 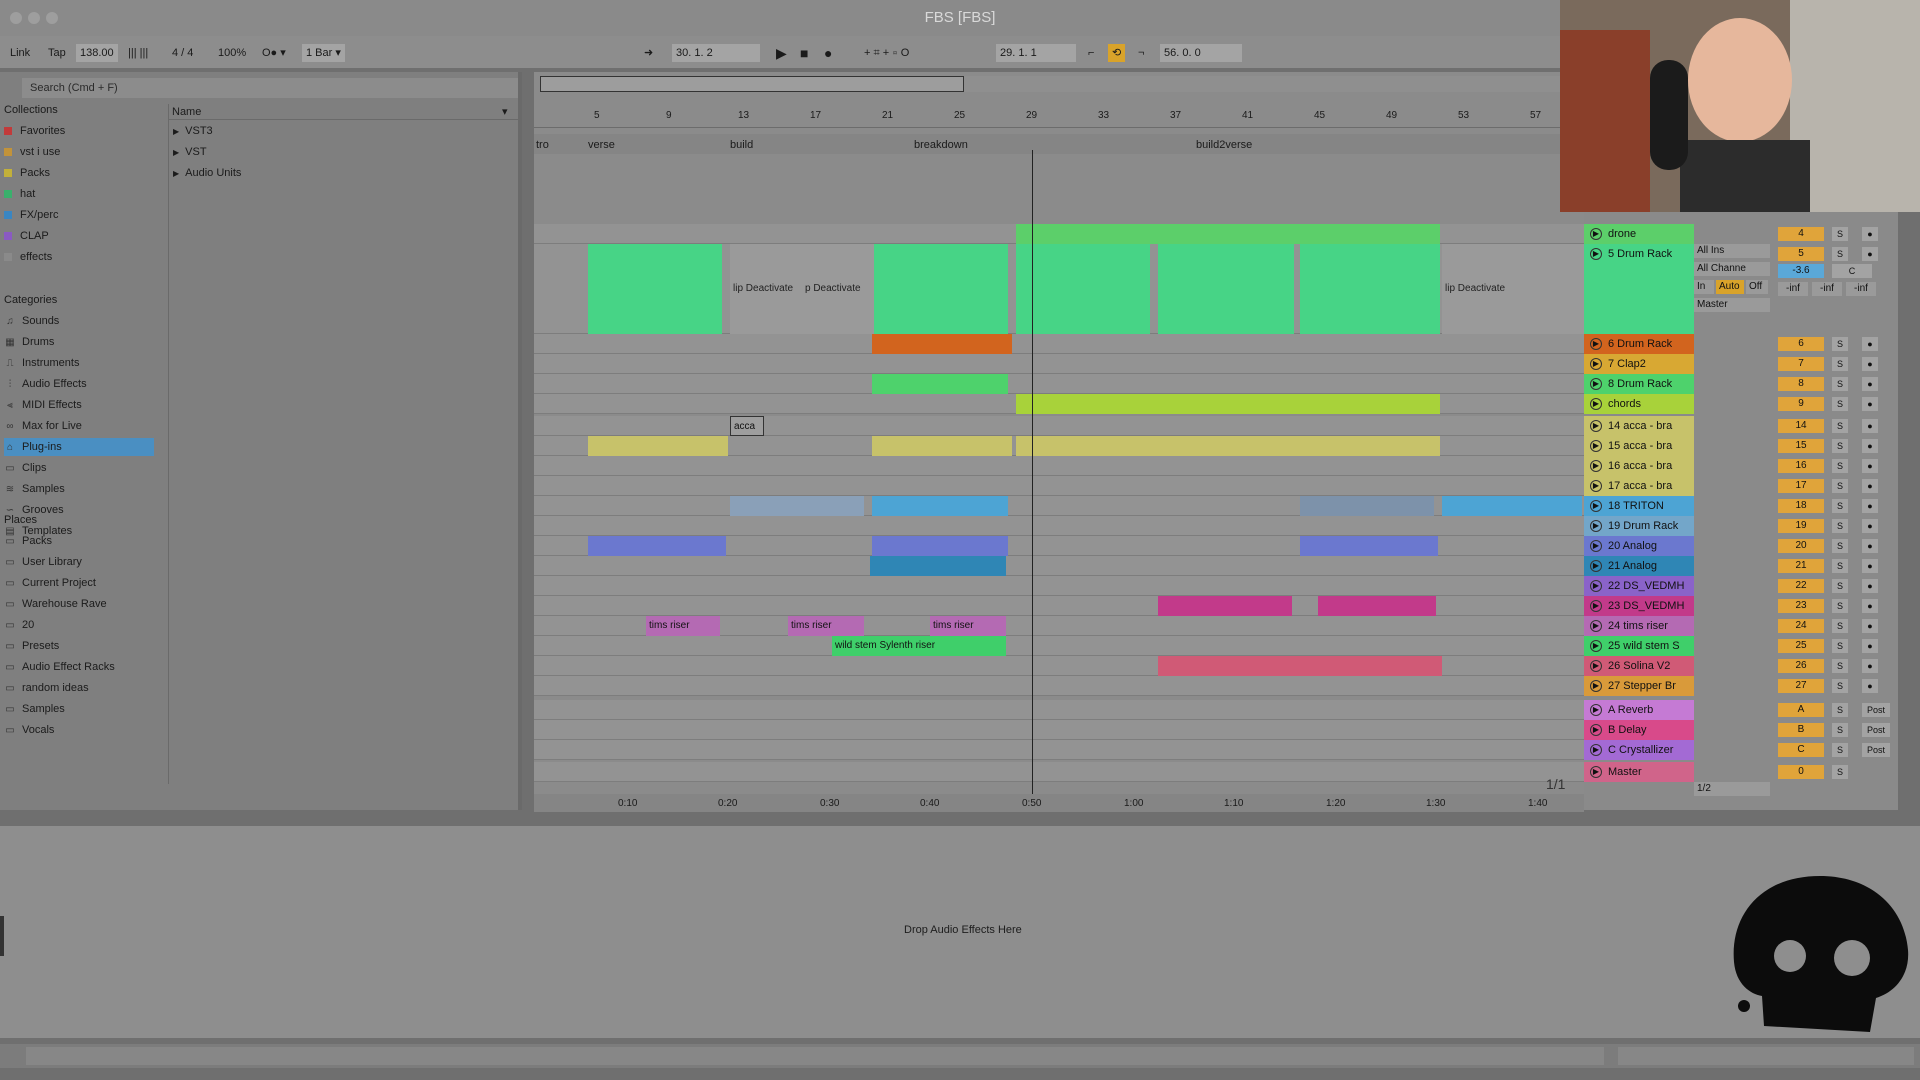 What do you see at coordinates (1732, 789) in the screenshot?
I see `master-output-select: 1/2` at bounding box center [1732, 789].